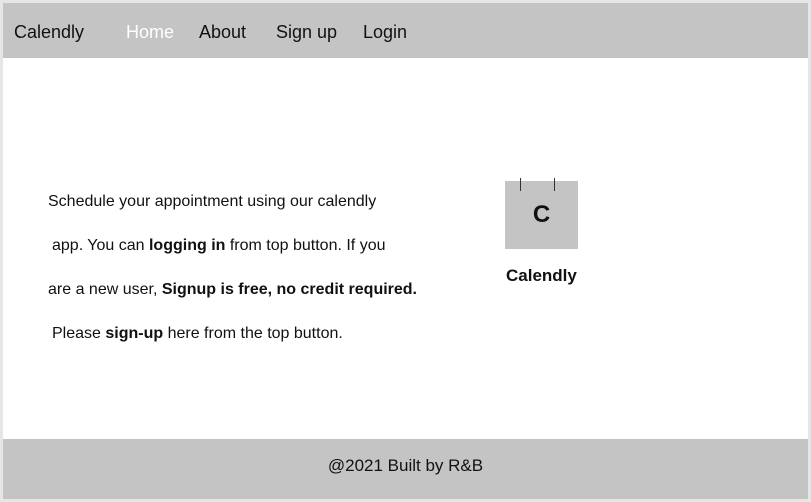  I want to click on intro-line-3-pre: are a new user,, so click(105, 289).